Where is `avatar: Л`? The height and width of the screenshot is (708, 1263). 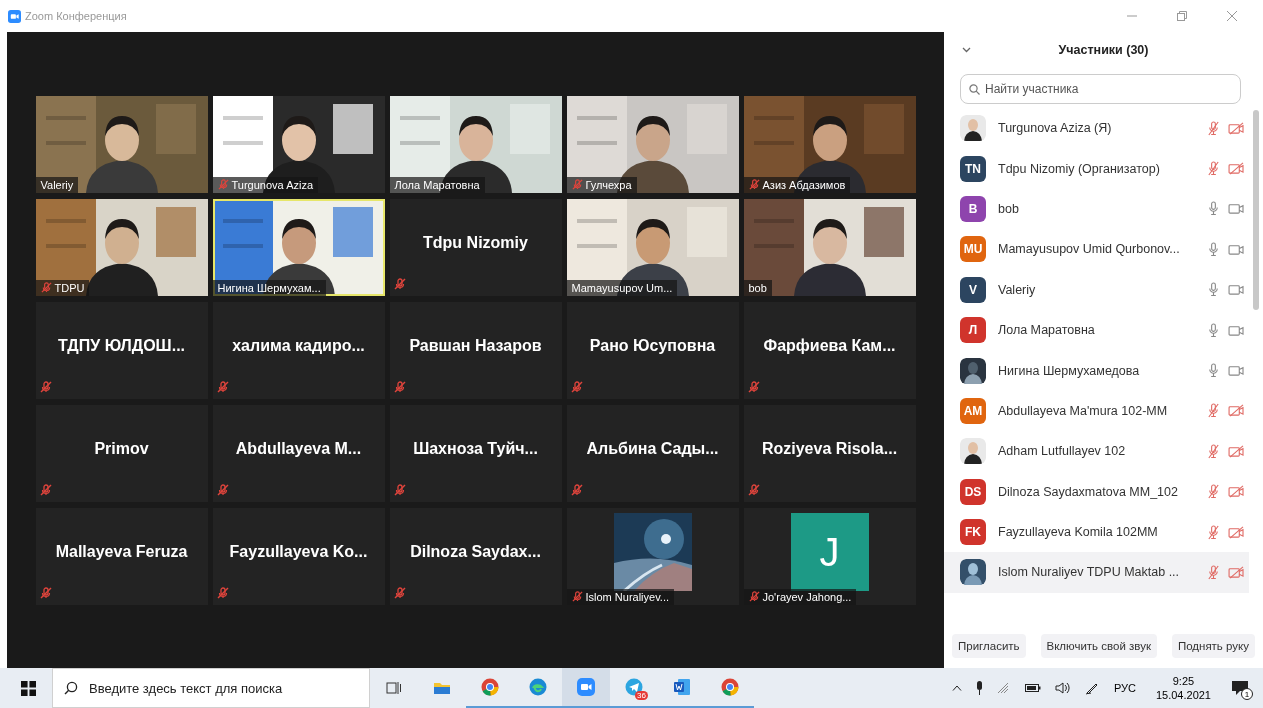
avatar: Л is located at coordinates (973, 330).